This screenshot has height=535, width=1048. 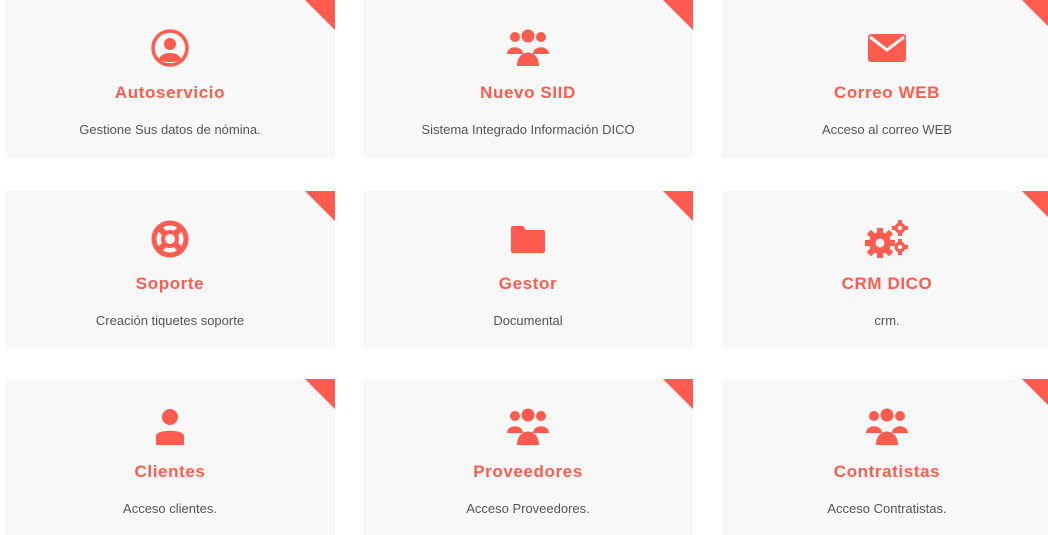 What do you see at coordinates (885, 457) in the screenshot?
I see `card-contratistas: Contratistas Acceso Contratistas.` at bounding box center [885, 457].